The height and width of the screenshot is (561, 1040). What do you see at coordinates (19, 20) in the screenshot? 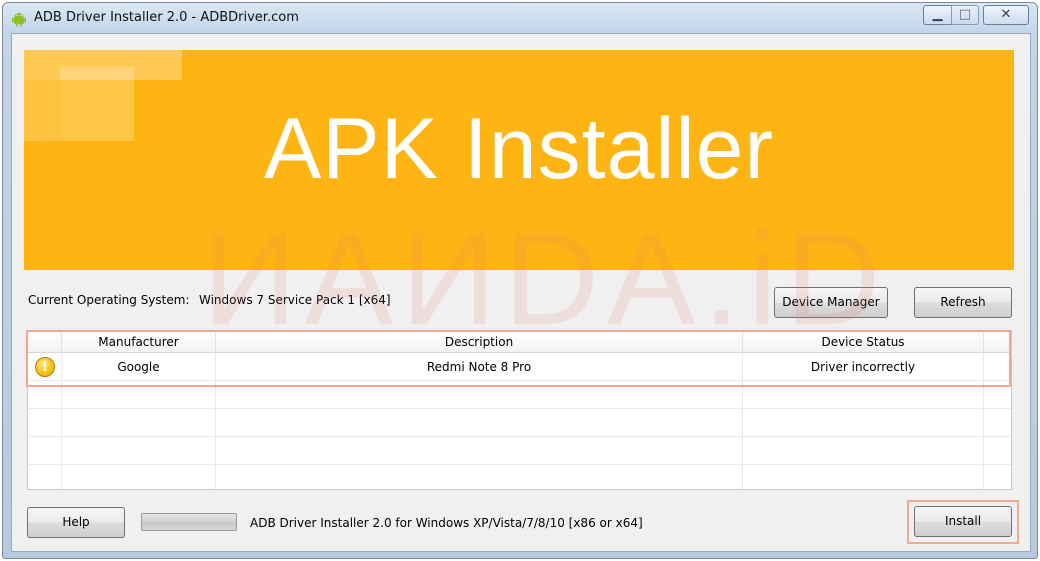
I see `android-icon` at bounding box center [19, 20].